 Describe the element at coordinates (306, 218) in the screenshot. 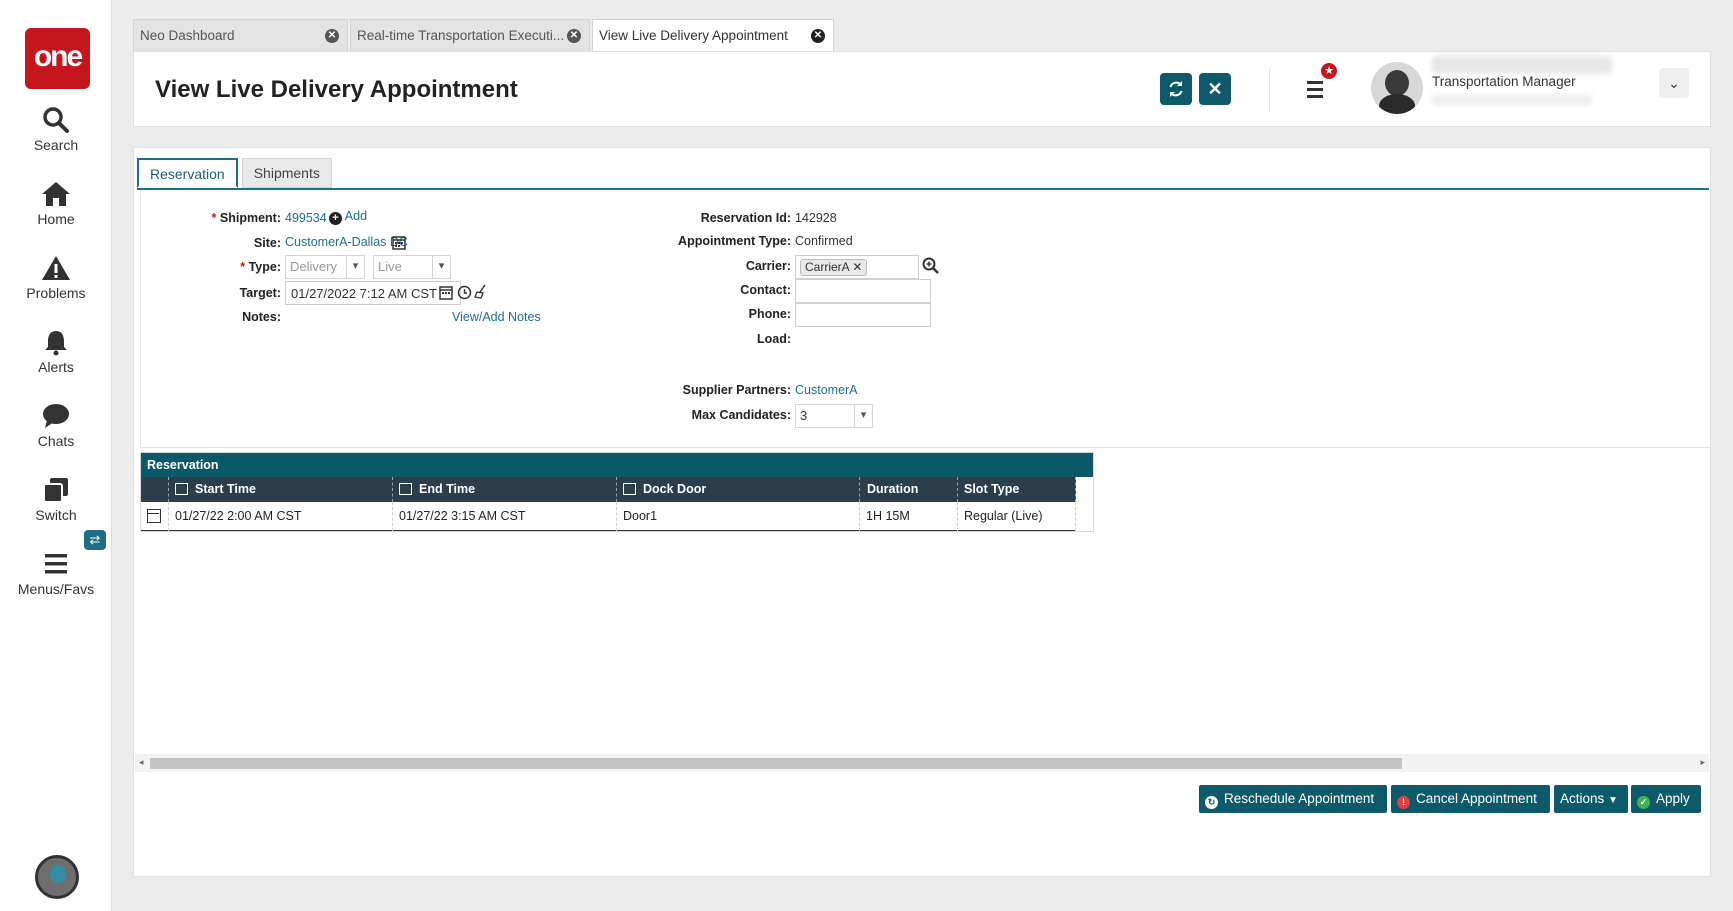

I see `shipment-link: 499534` at that location.